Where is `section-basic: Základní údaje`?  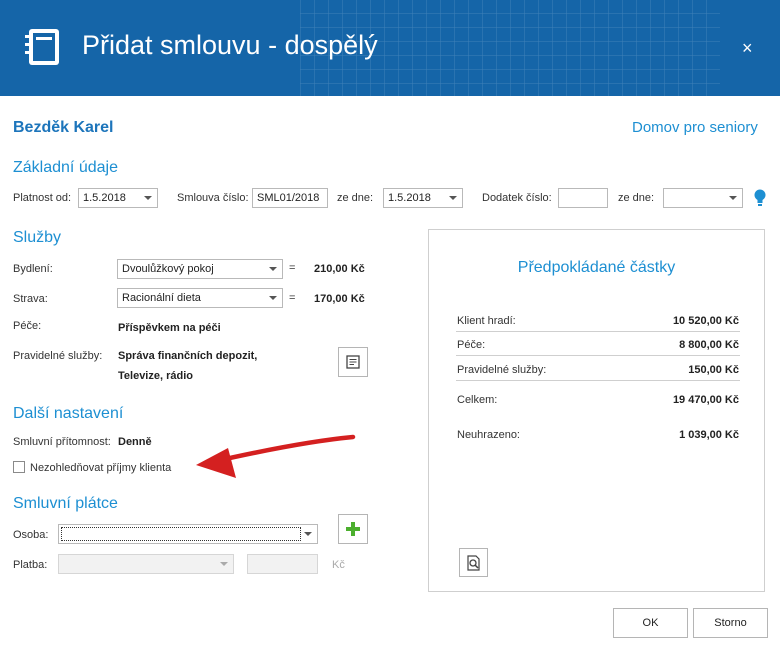
section-basic: Základní údaje is located at coordinates (65, 167).